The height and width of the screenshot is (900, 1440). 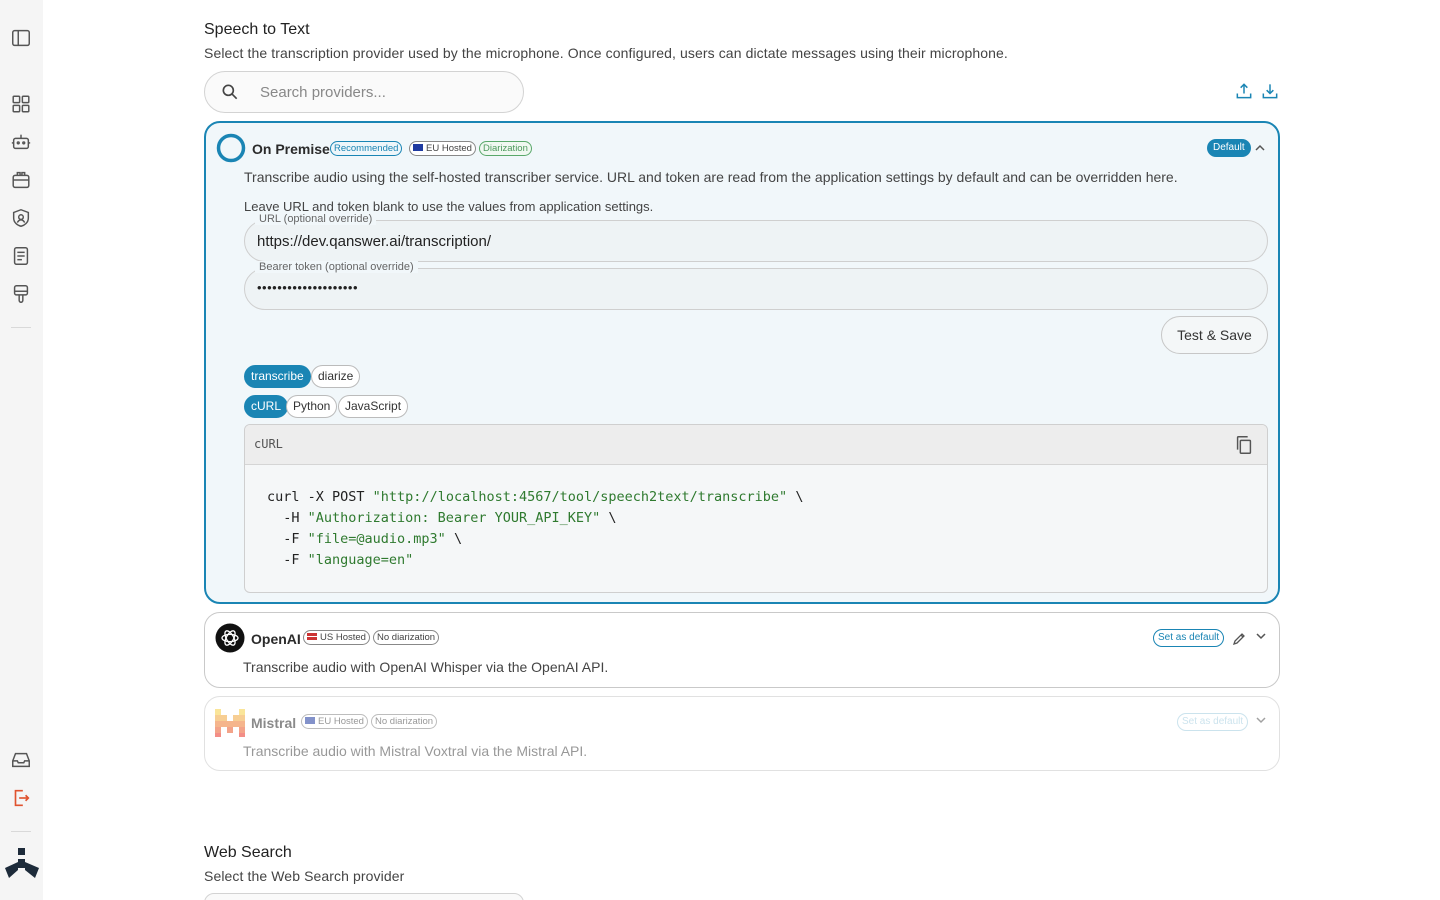 What do you see at coordinates (21, 294) in the screenshot?
I see `brush-icon` at bounding box center [21, 294].